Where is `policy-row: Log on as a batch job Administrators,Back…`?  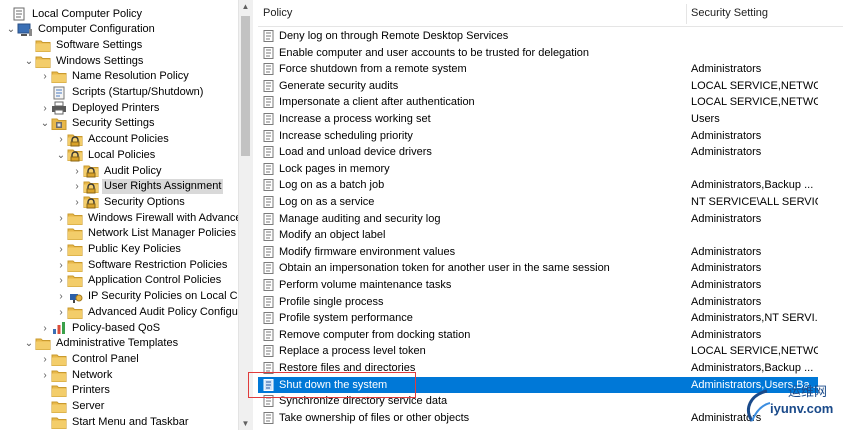 policy-row: Log on as a batch job Administrators,Back… is located at coordinates (538, 185).